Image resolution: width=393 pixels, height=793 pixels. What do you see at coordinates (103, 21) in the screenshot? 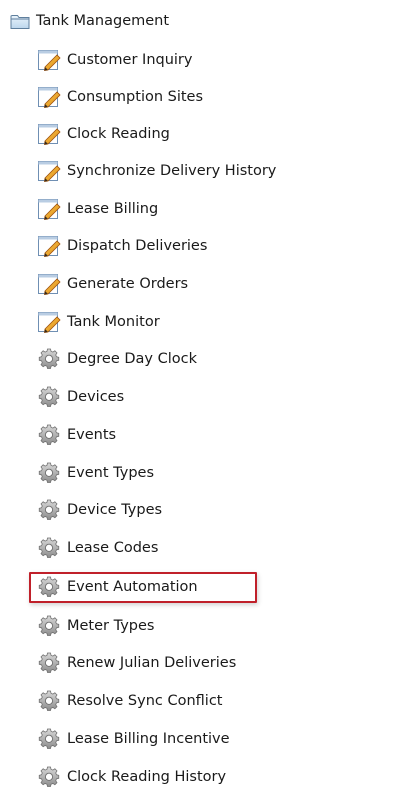
I see `tree-root-label: Tank Management` at bounding box center [103, 21].